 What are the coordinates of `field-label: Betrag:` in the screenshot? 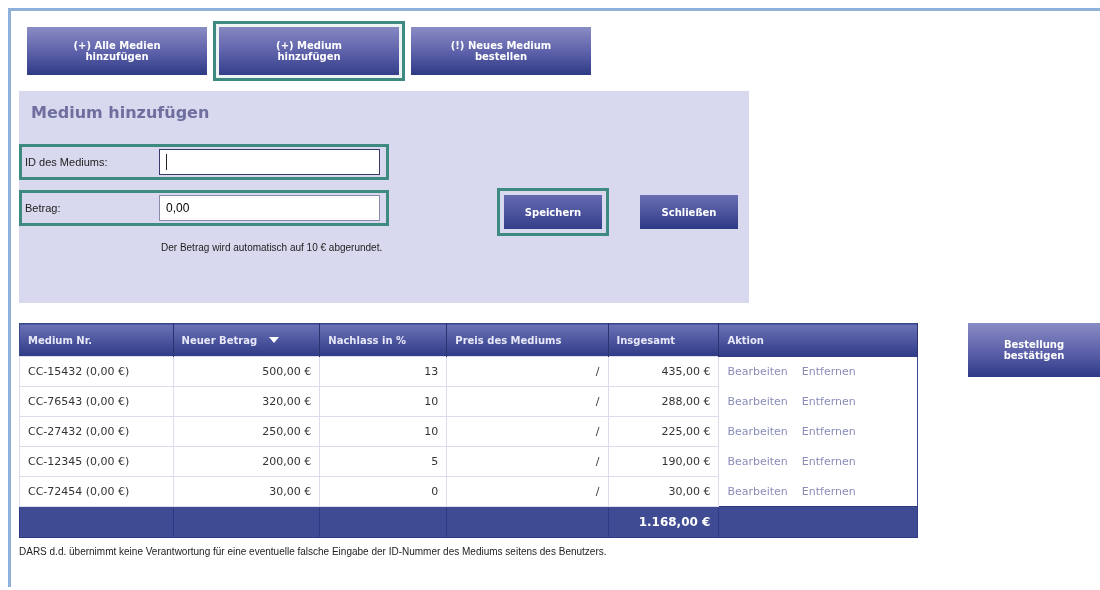 It's located at (43, 208).